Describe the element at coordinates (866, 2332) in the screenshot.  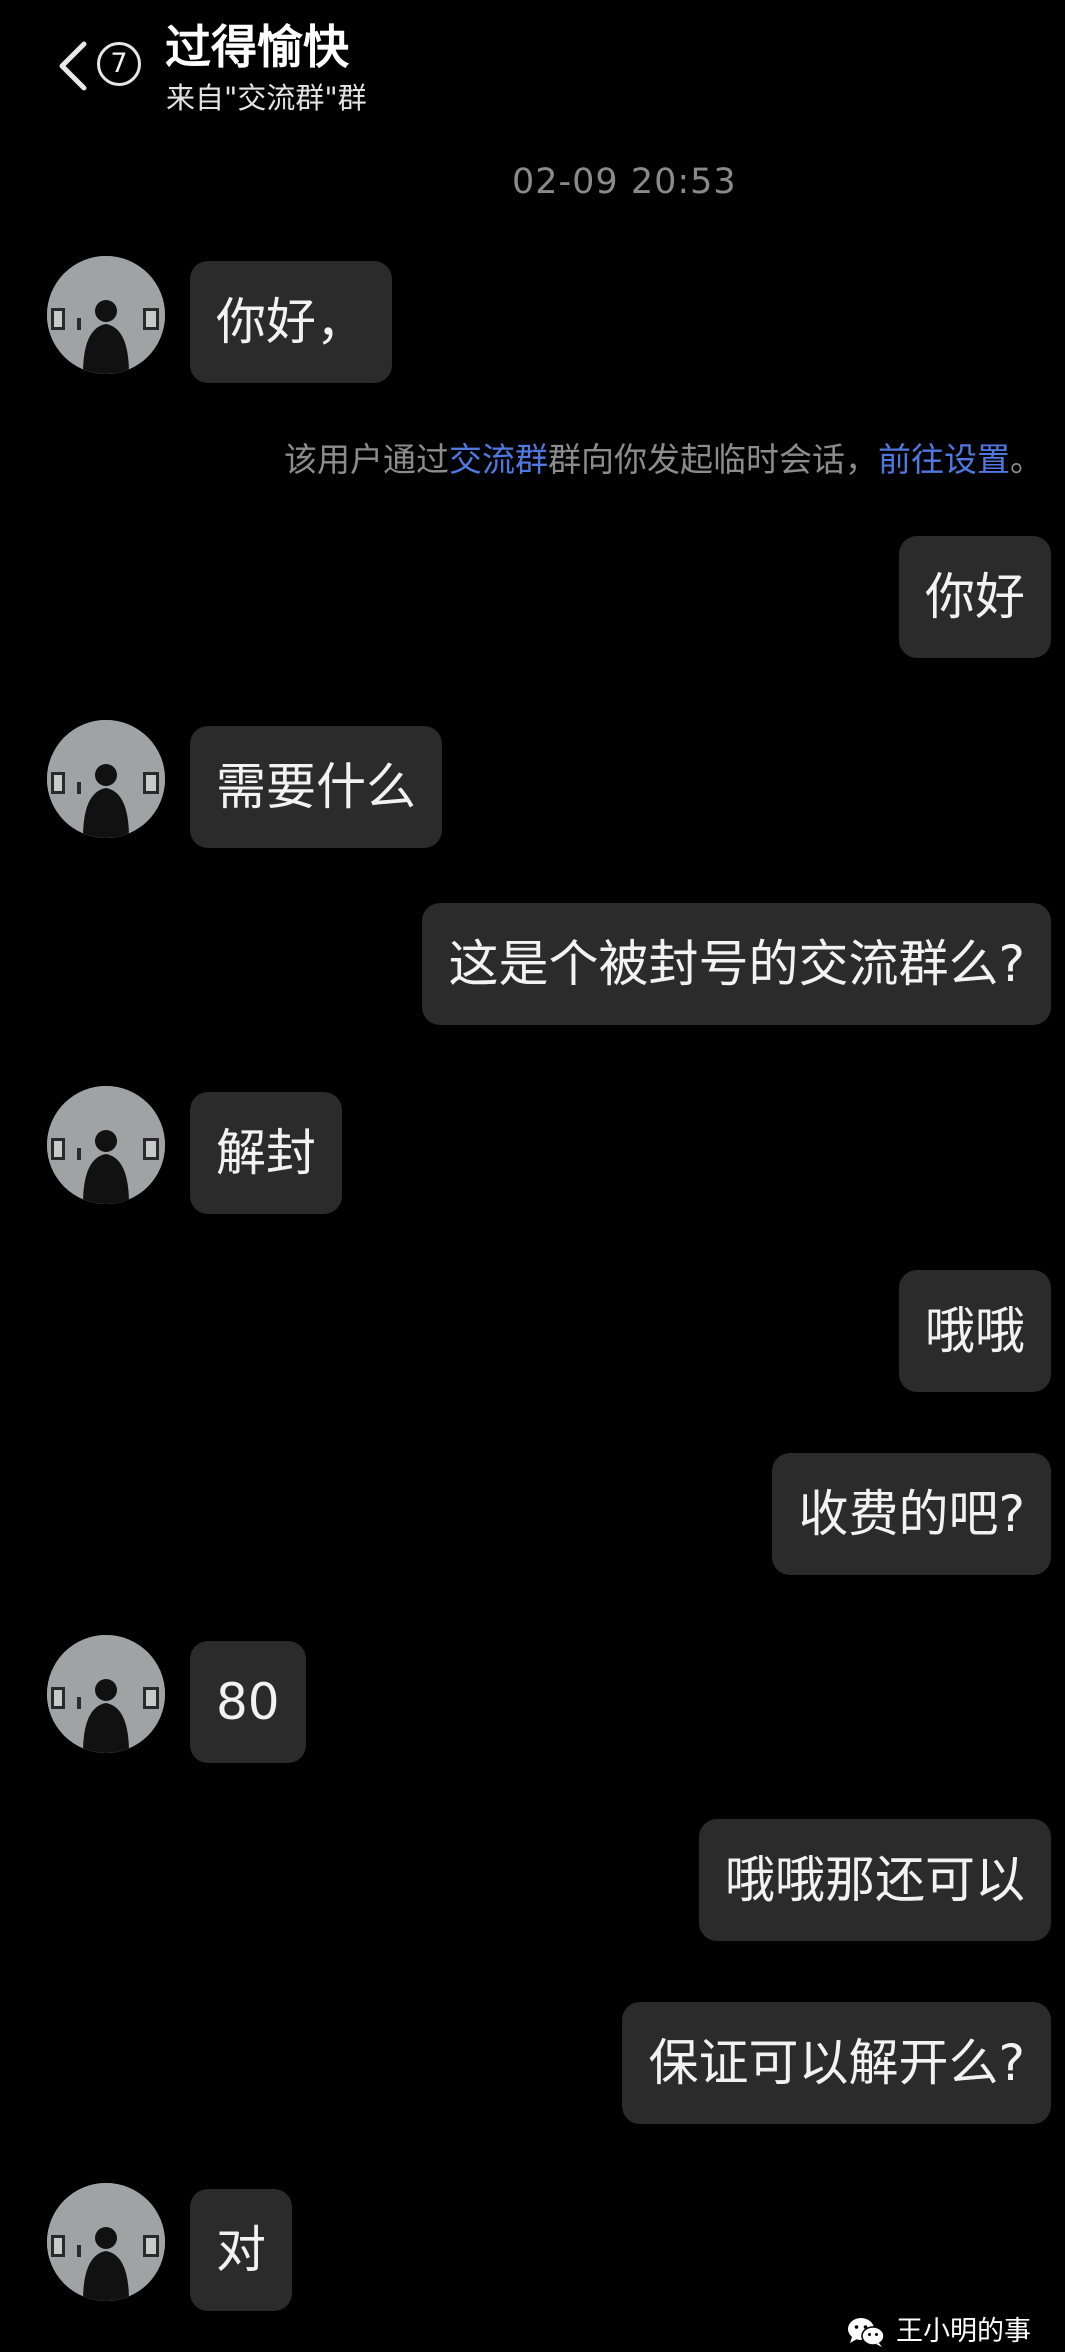
I see `wechat-icon` at that location.